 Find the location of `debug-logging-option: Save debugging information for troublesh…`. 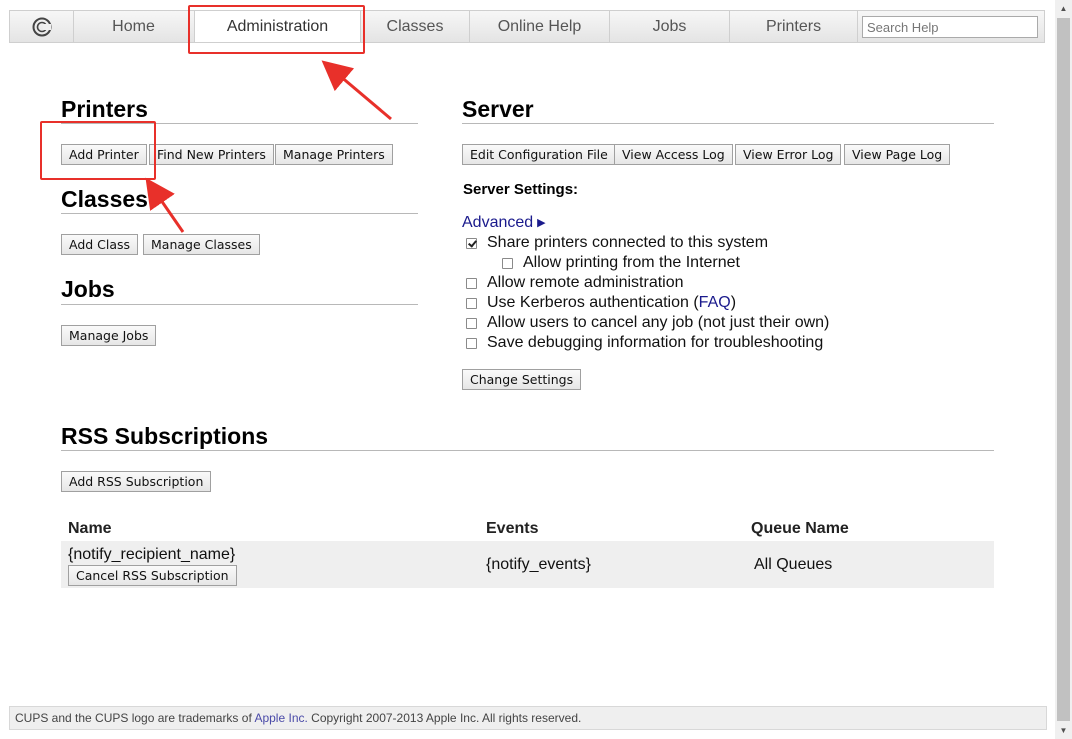

debug-logging-option: Save debugging information for troublesh… is located at coordinates (644, 343).